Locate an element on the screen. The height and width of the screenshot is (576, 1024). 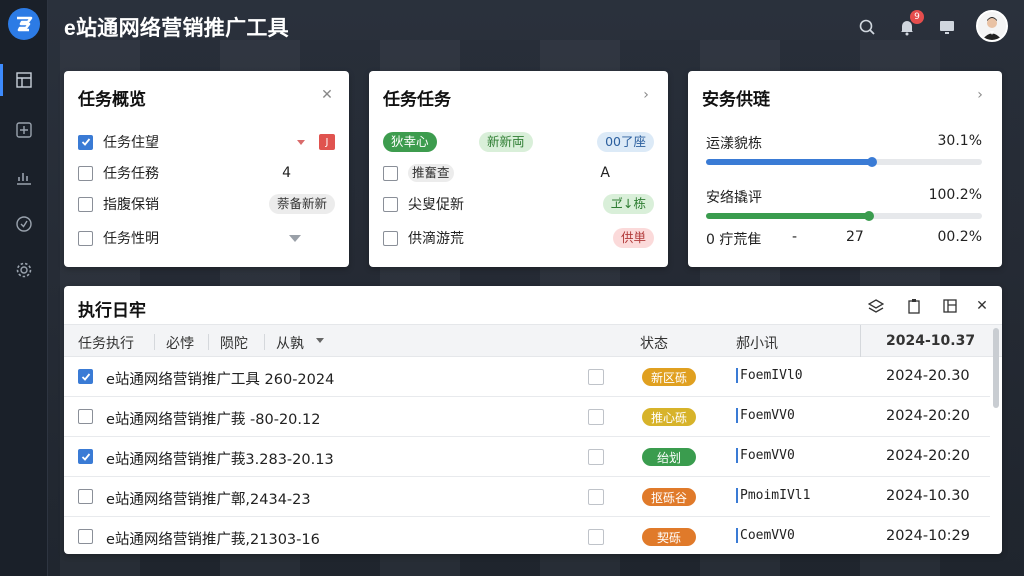
status-pill: 00了座 is located at coordinates (625, 142).